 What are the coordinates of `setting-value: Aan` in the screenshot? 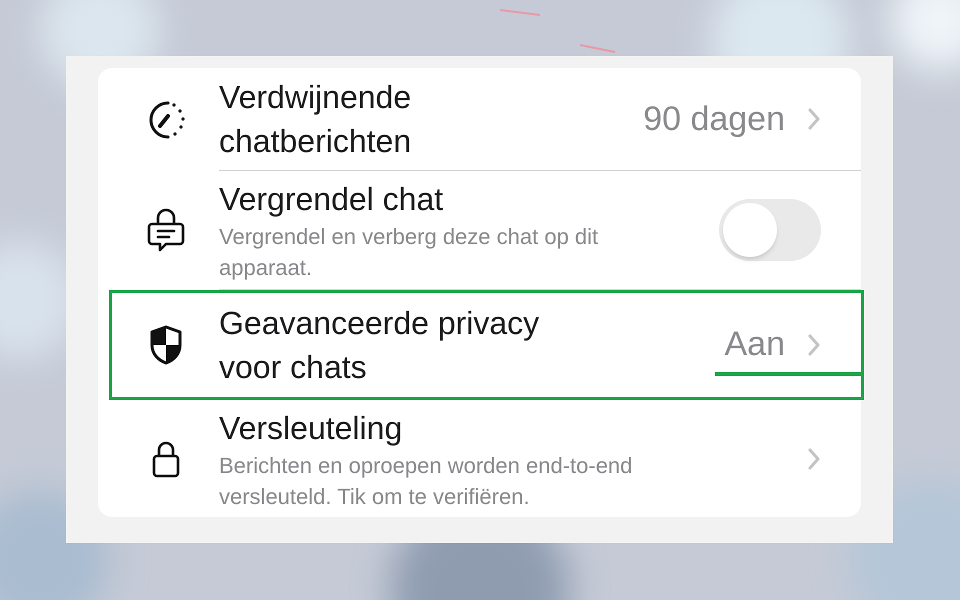 It's located at (754, 344).